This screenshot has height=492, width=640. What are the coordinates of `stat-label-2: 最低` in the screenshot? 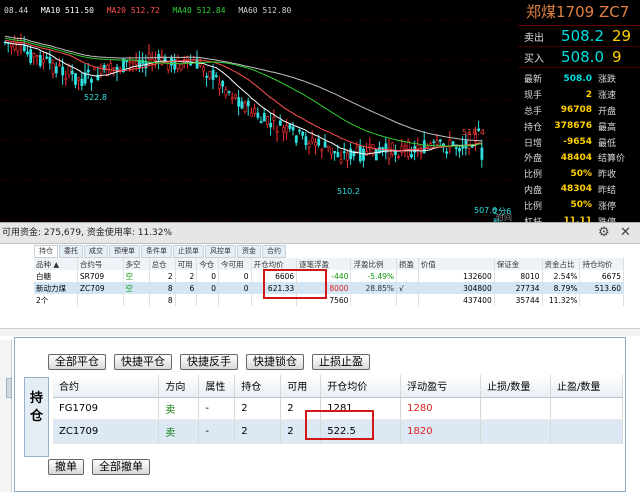 It's located at (607, 143).